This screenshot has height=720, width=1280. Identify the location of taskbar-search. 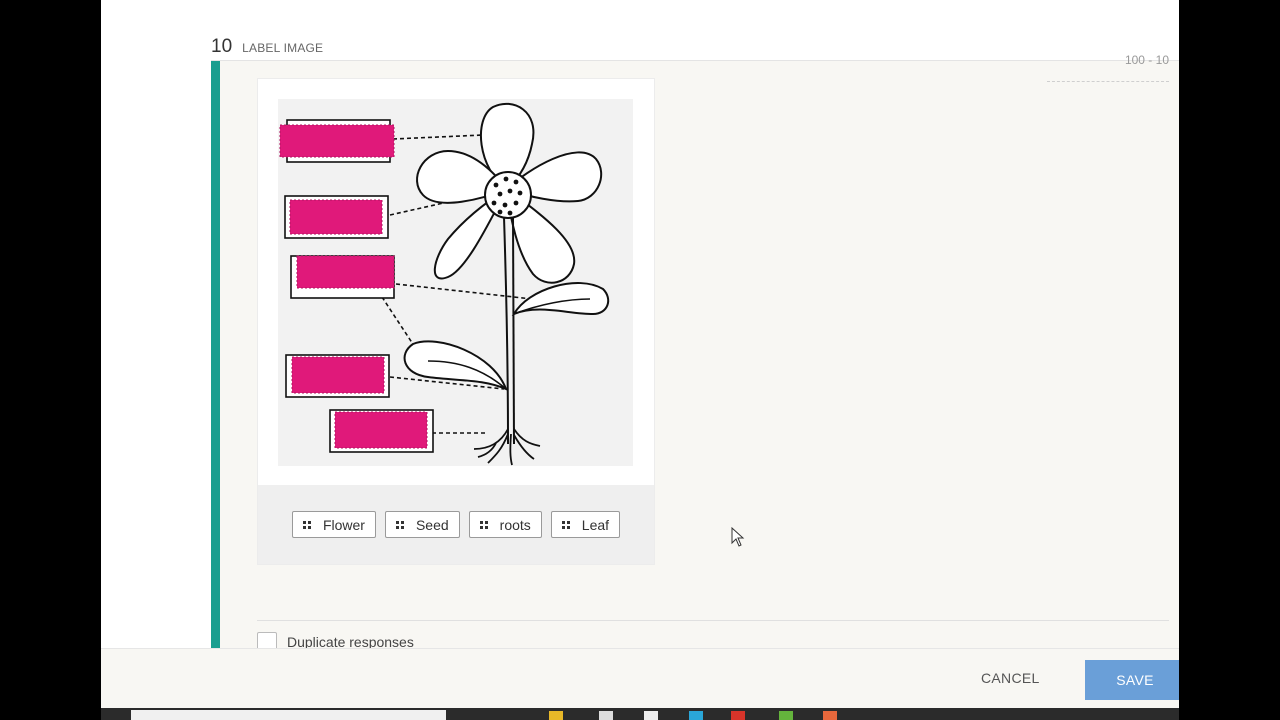
(288, 715).